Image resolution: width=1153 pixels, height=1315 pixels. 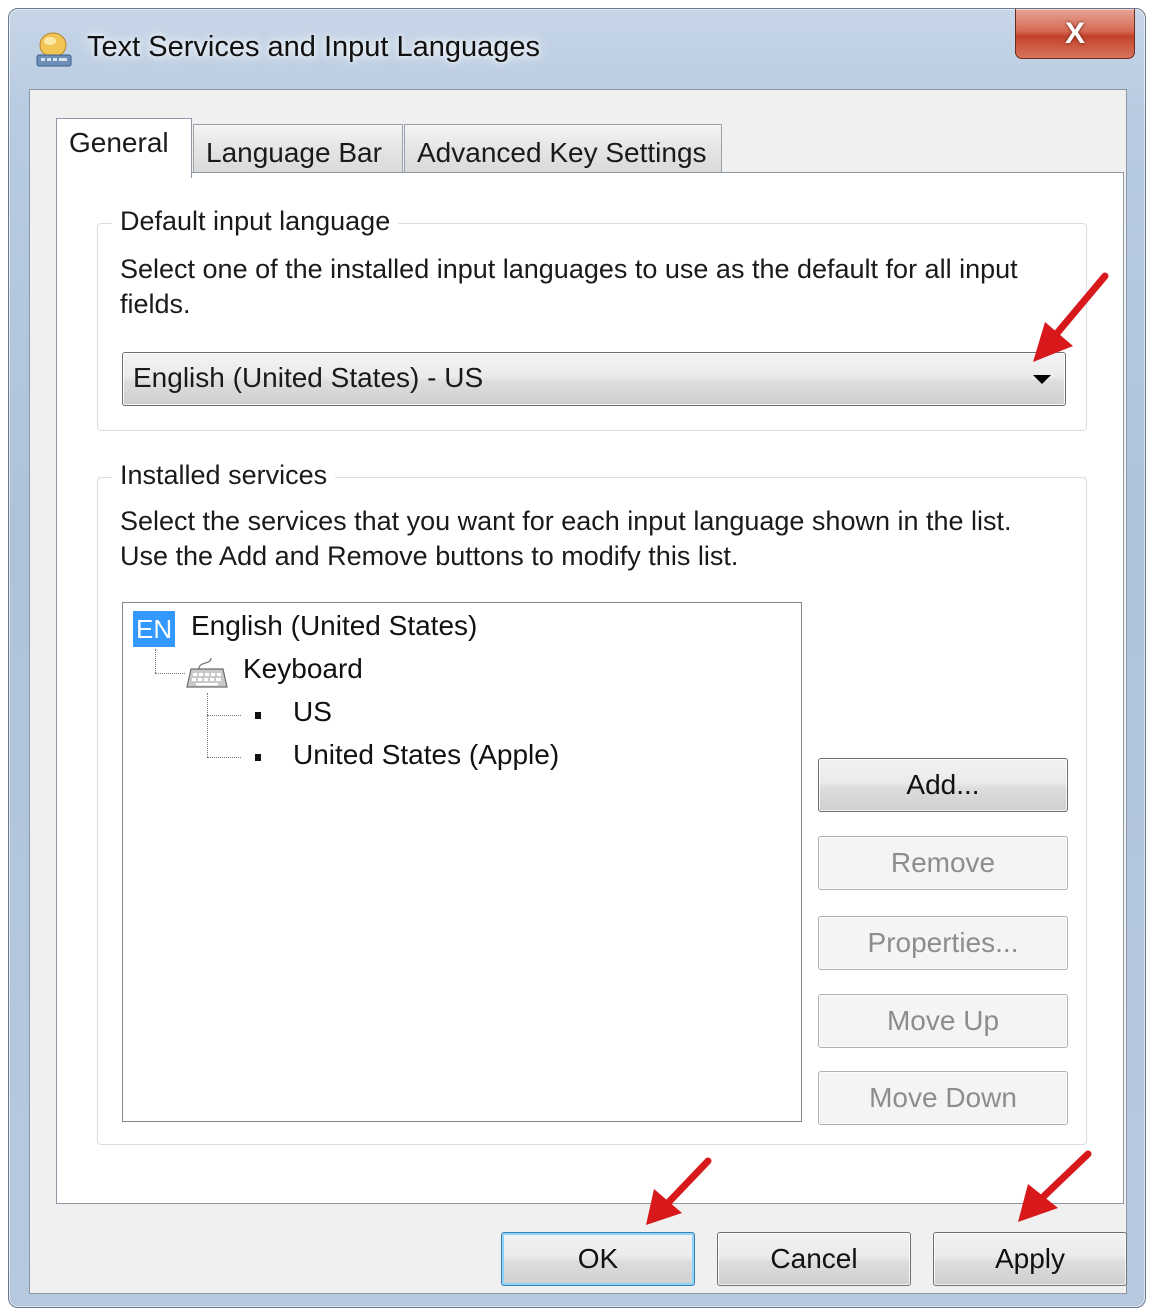 What do you see at coordinates (154, 629) in the screenshot?
I see `language-badge: EN` at bounding box center [154, 629].